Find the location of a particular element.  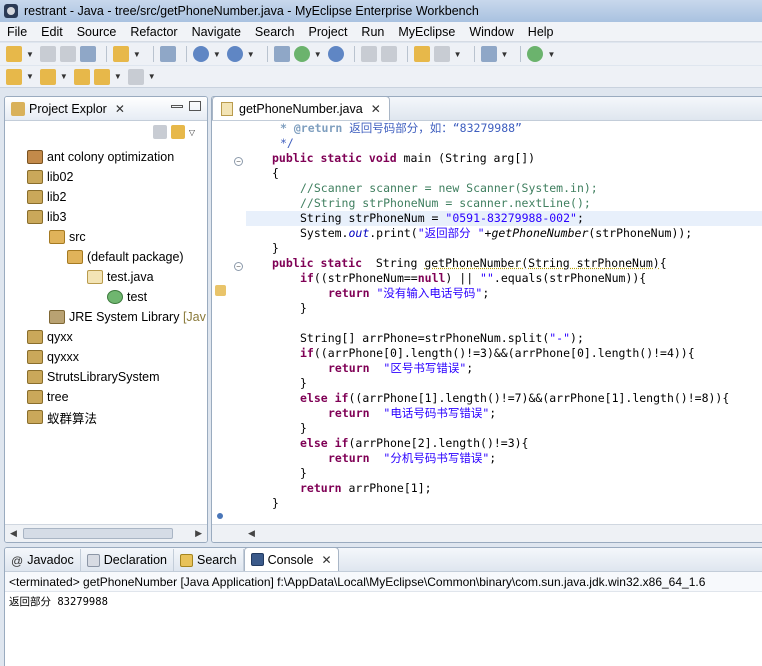

editor-horizontal-scrollbar: ◀ is located at coordinates (487, 533).